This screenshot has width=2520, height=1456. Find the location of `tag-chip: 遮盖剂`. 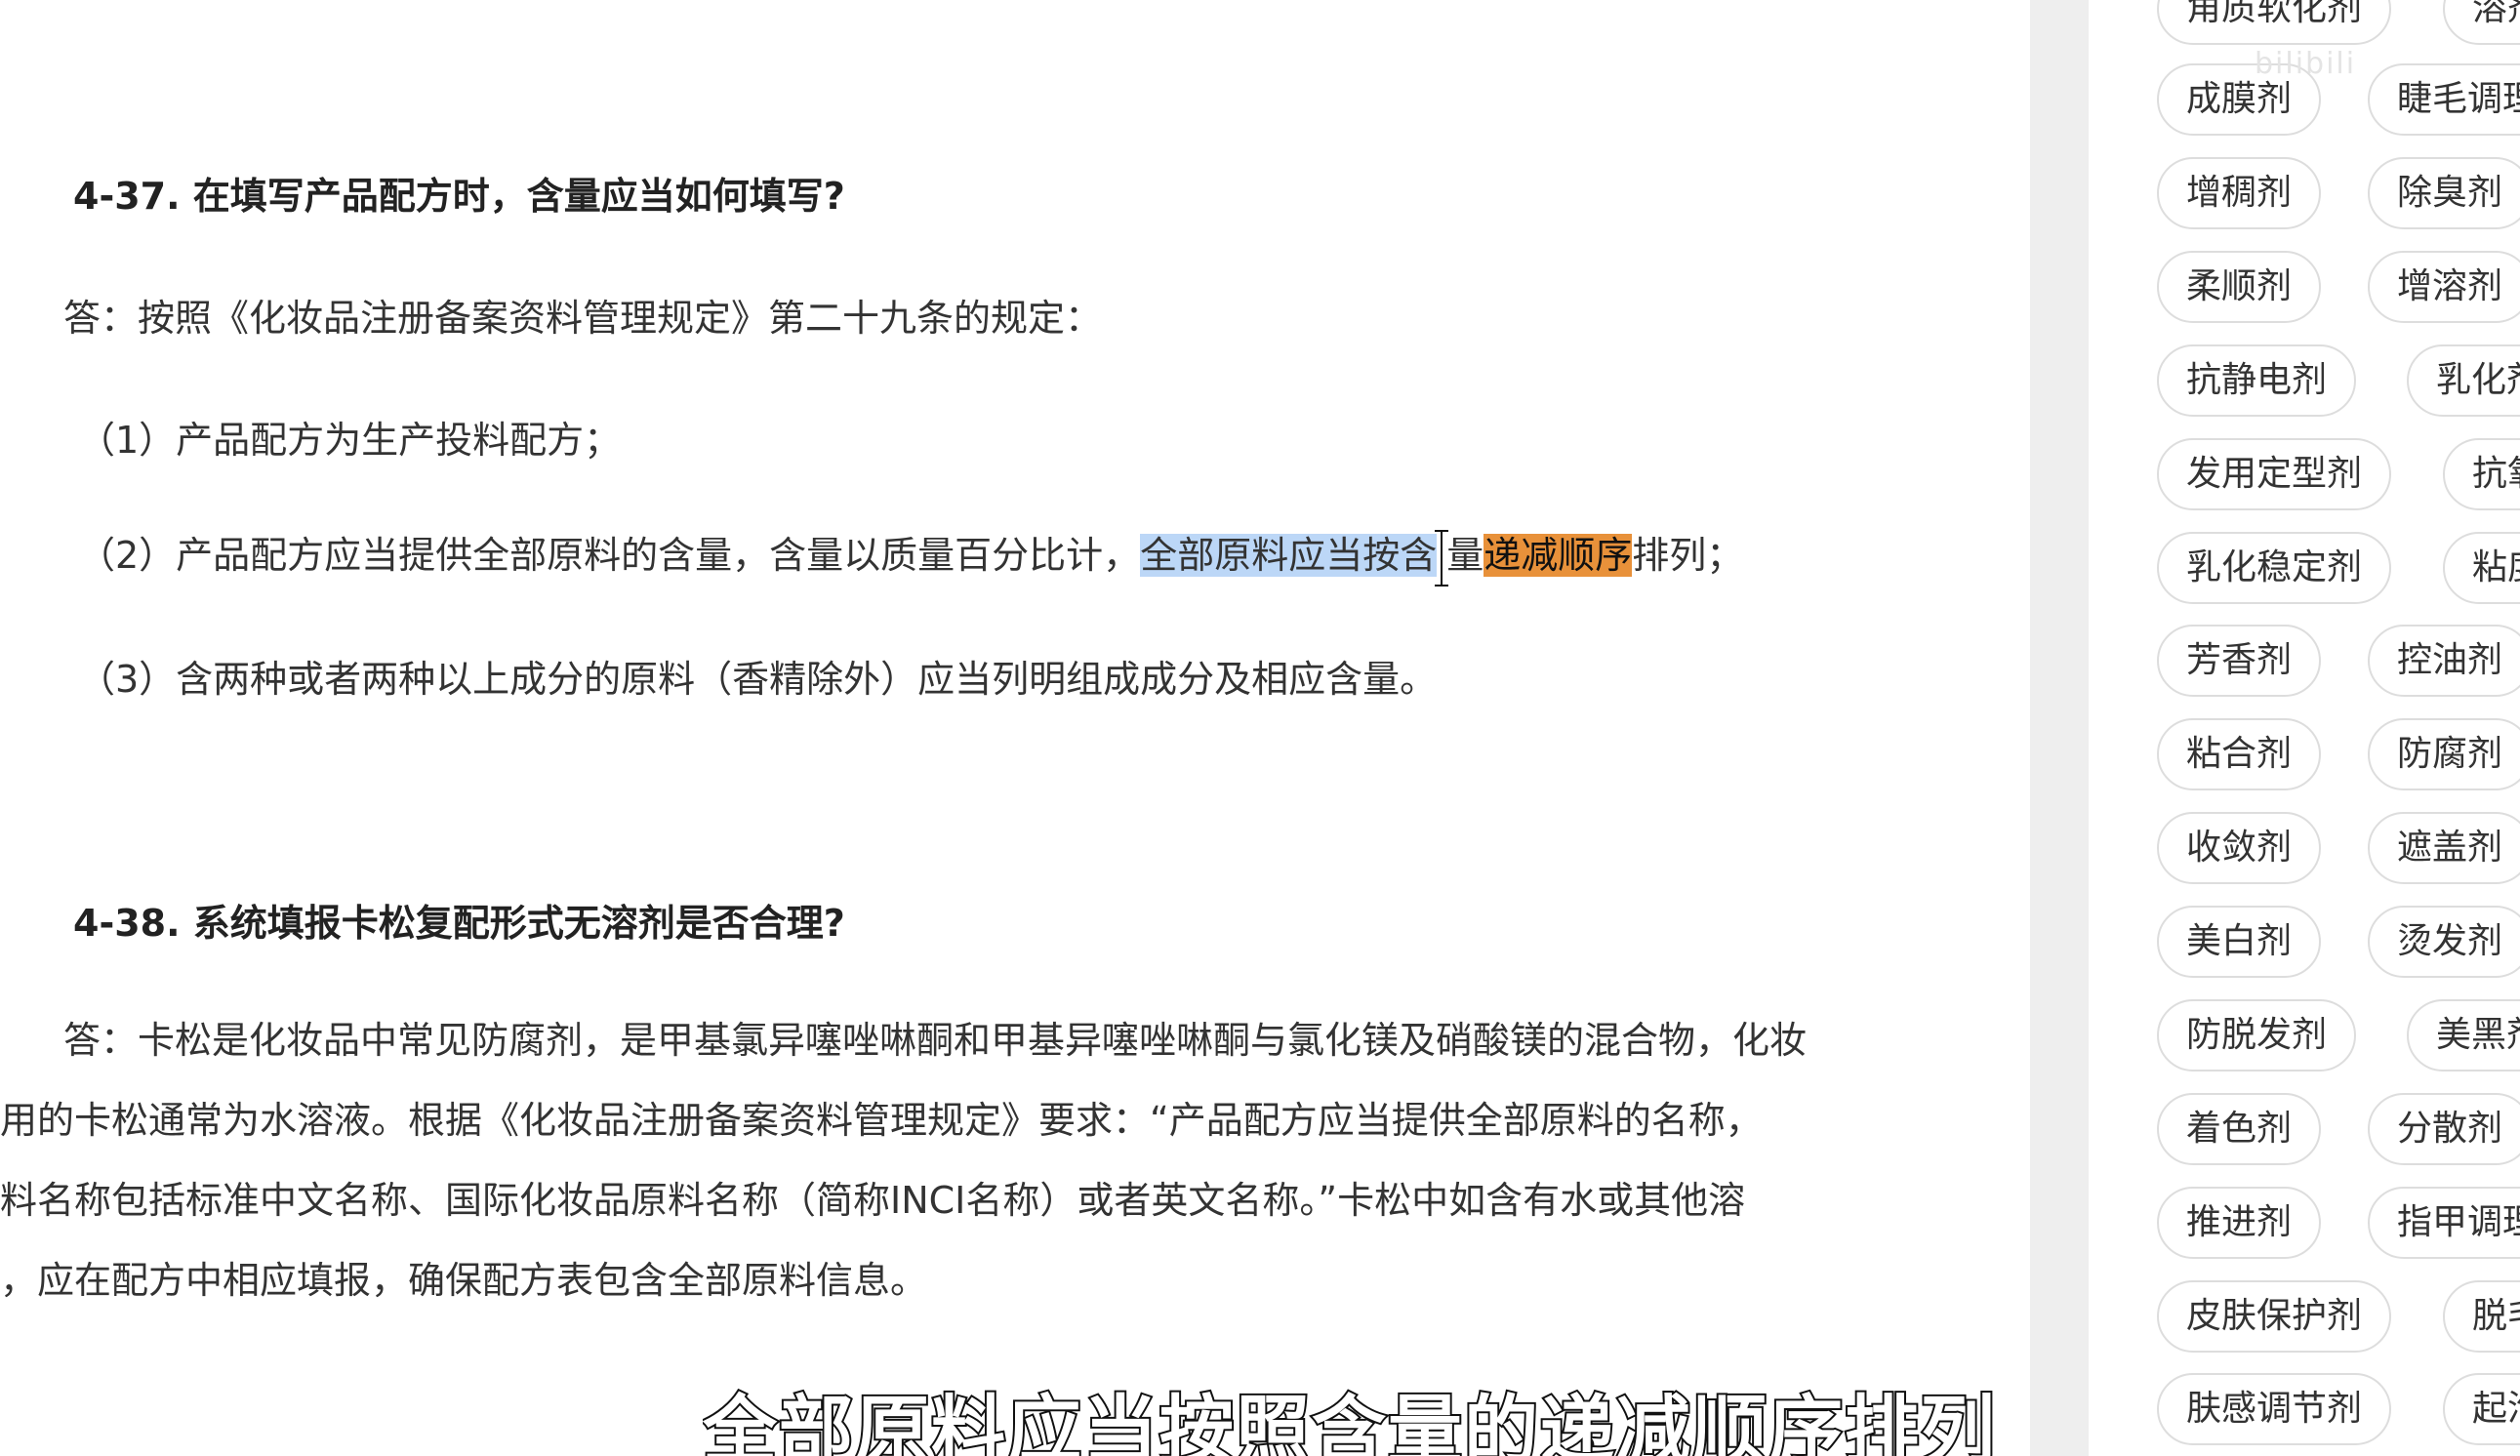

tag-chip: 遮盖剂 is located at coordinates (2444, 848).